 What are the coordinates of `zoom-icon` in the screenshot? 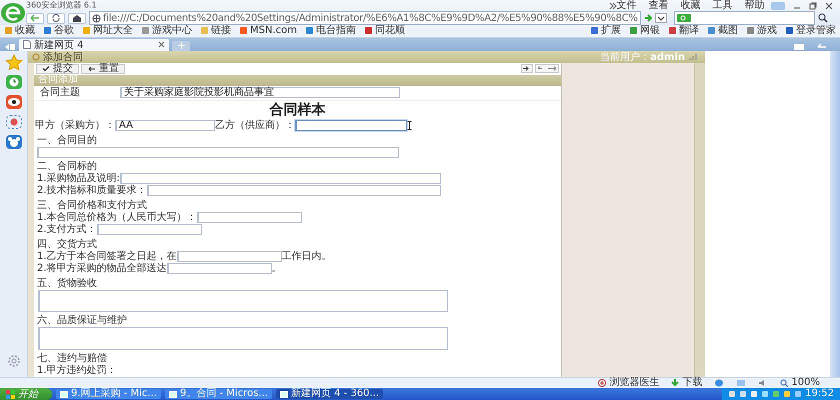 It's located at (784, 383).